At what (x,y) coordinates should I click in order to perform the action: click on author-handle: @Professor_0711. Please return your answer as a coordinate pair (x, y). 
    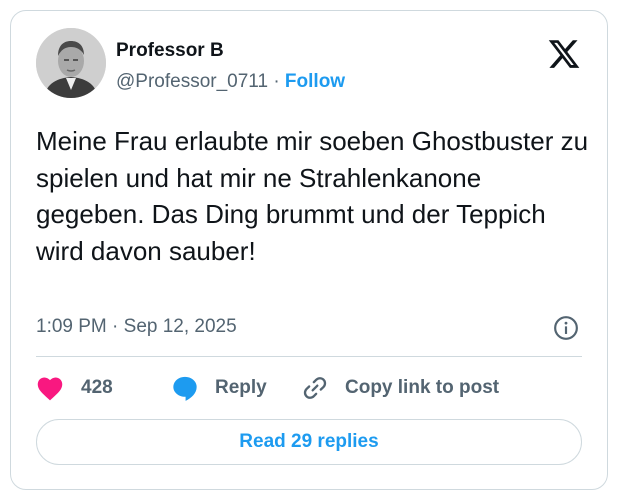
    Looking at the image, I should click on (192, 81).